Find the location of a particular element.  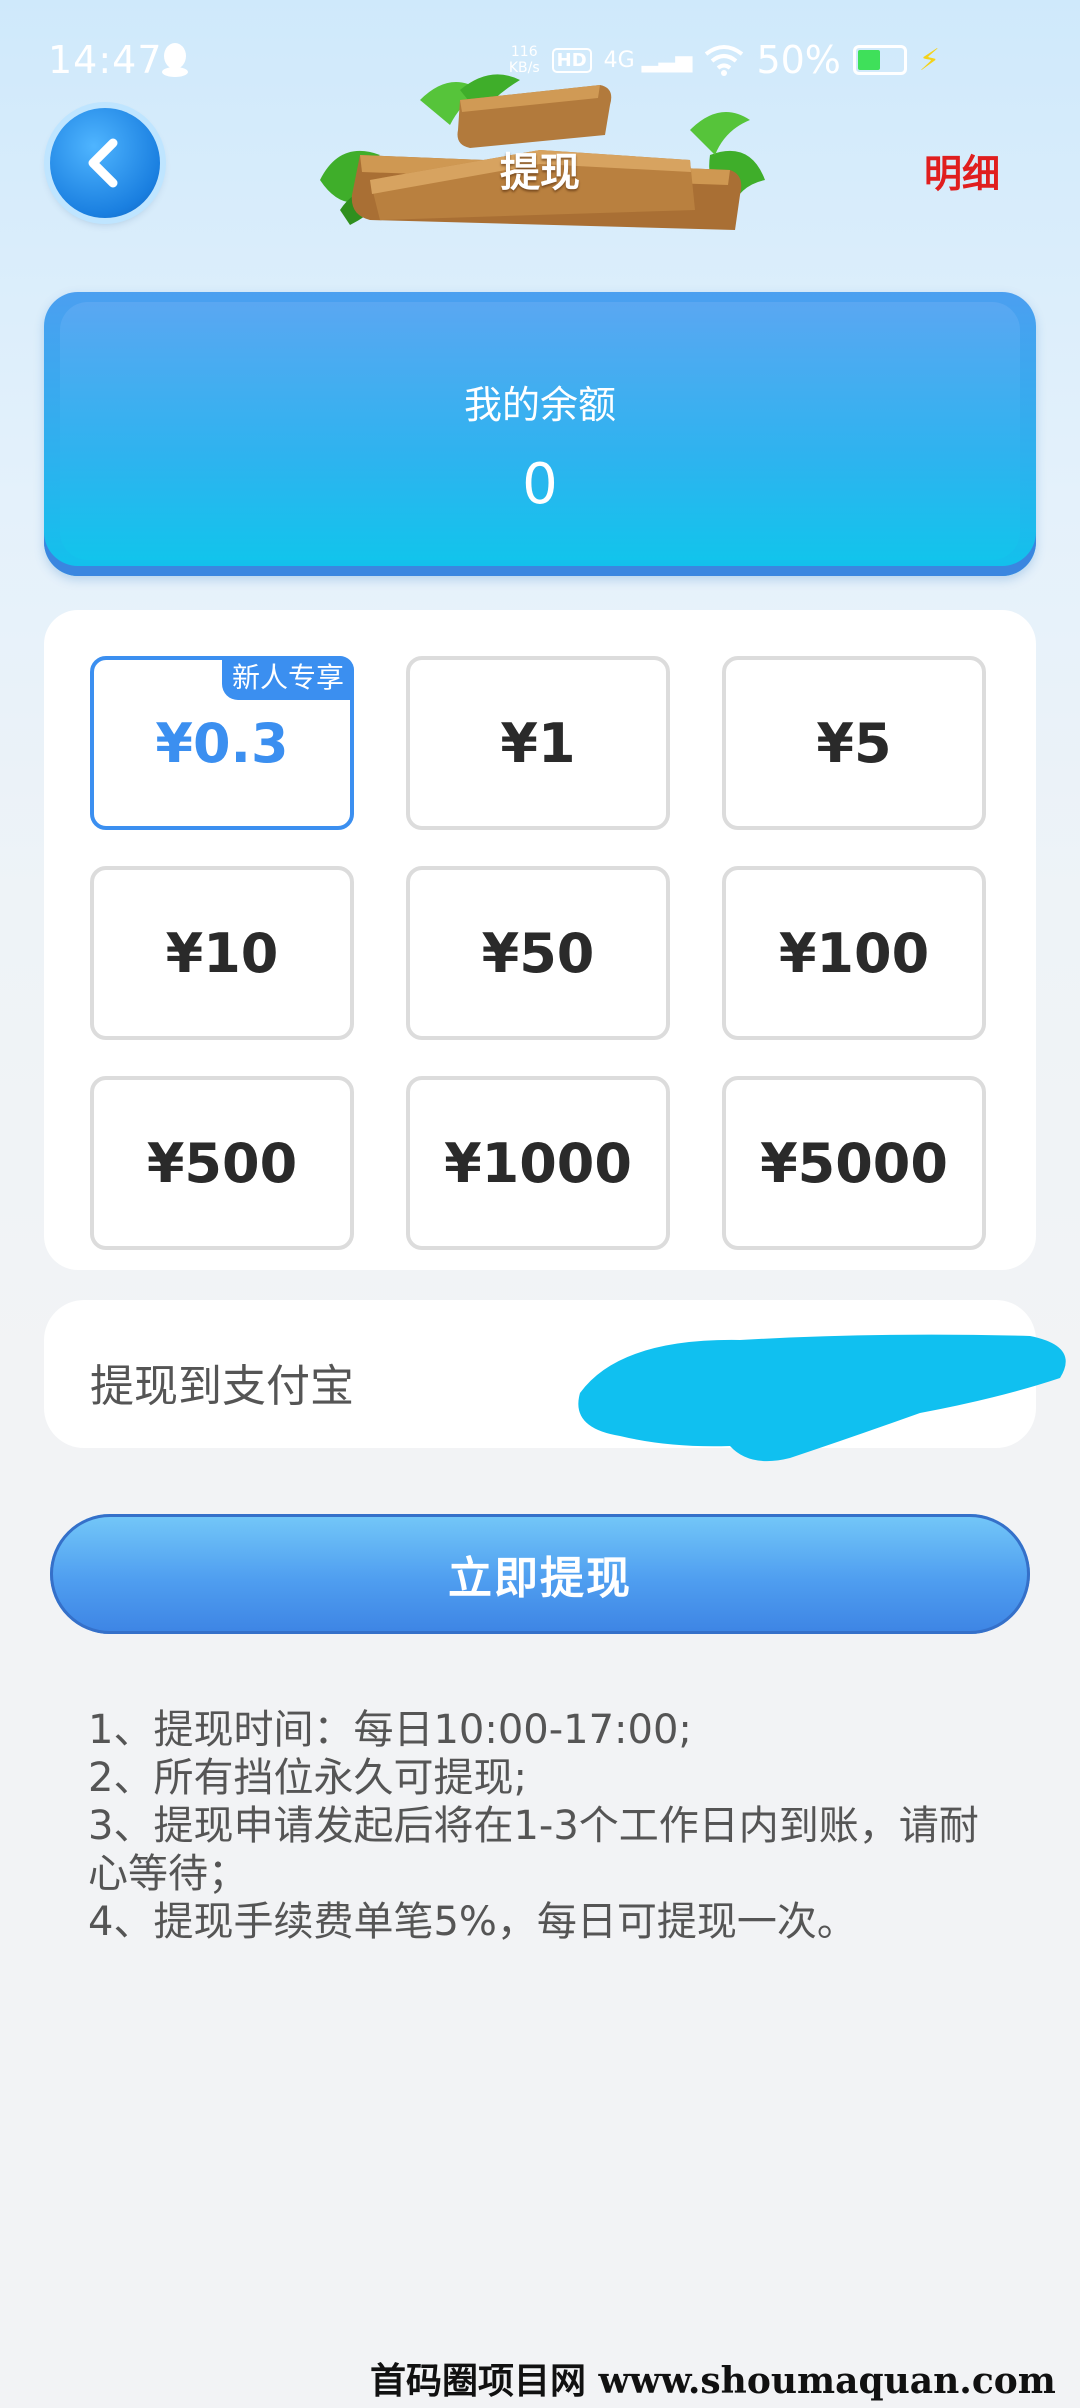

amount-option-500: ¥500 is located at coordinates (222, 1163).